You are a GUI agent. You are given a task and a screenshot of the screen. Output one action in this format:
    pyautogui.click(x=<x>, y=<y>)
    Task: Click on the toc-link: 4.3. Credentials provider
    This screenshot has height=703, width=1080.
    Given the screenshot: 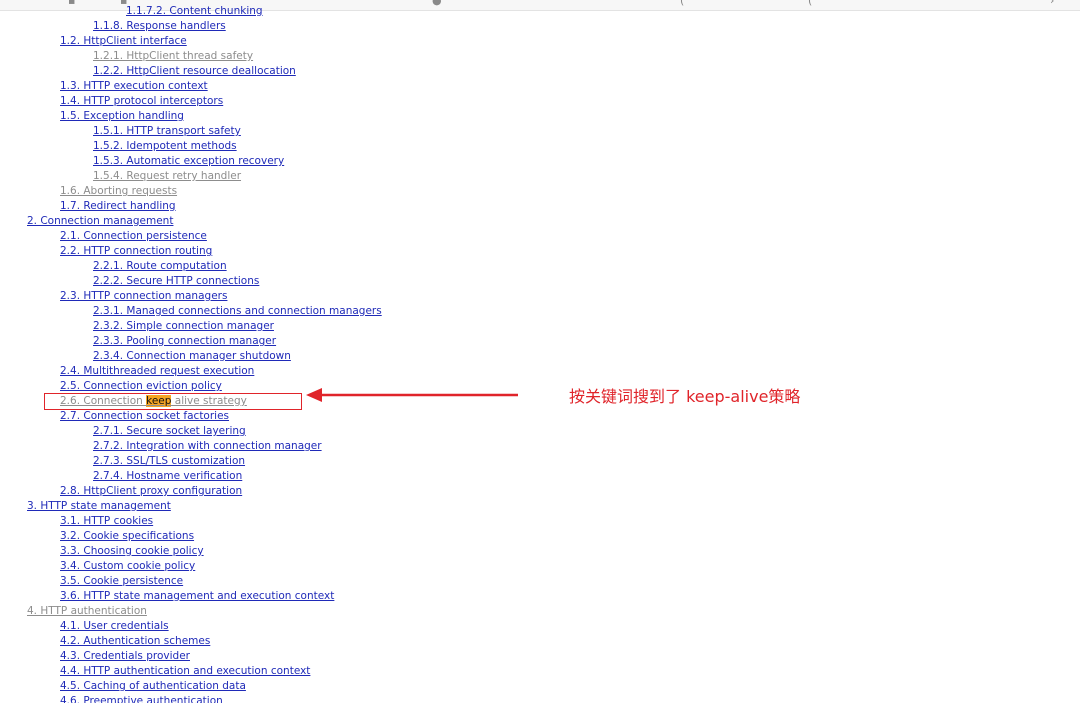 What is the action you would take?
    pyautogui.click(x=125, y=656)
    